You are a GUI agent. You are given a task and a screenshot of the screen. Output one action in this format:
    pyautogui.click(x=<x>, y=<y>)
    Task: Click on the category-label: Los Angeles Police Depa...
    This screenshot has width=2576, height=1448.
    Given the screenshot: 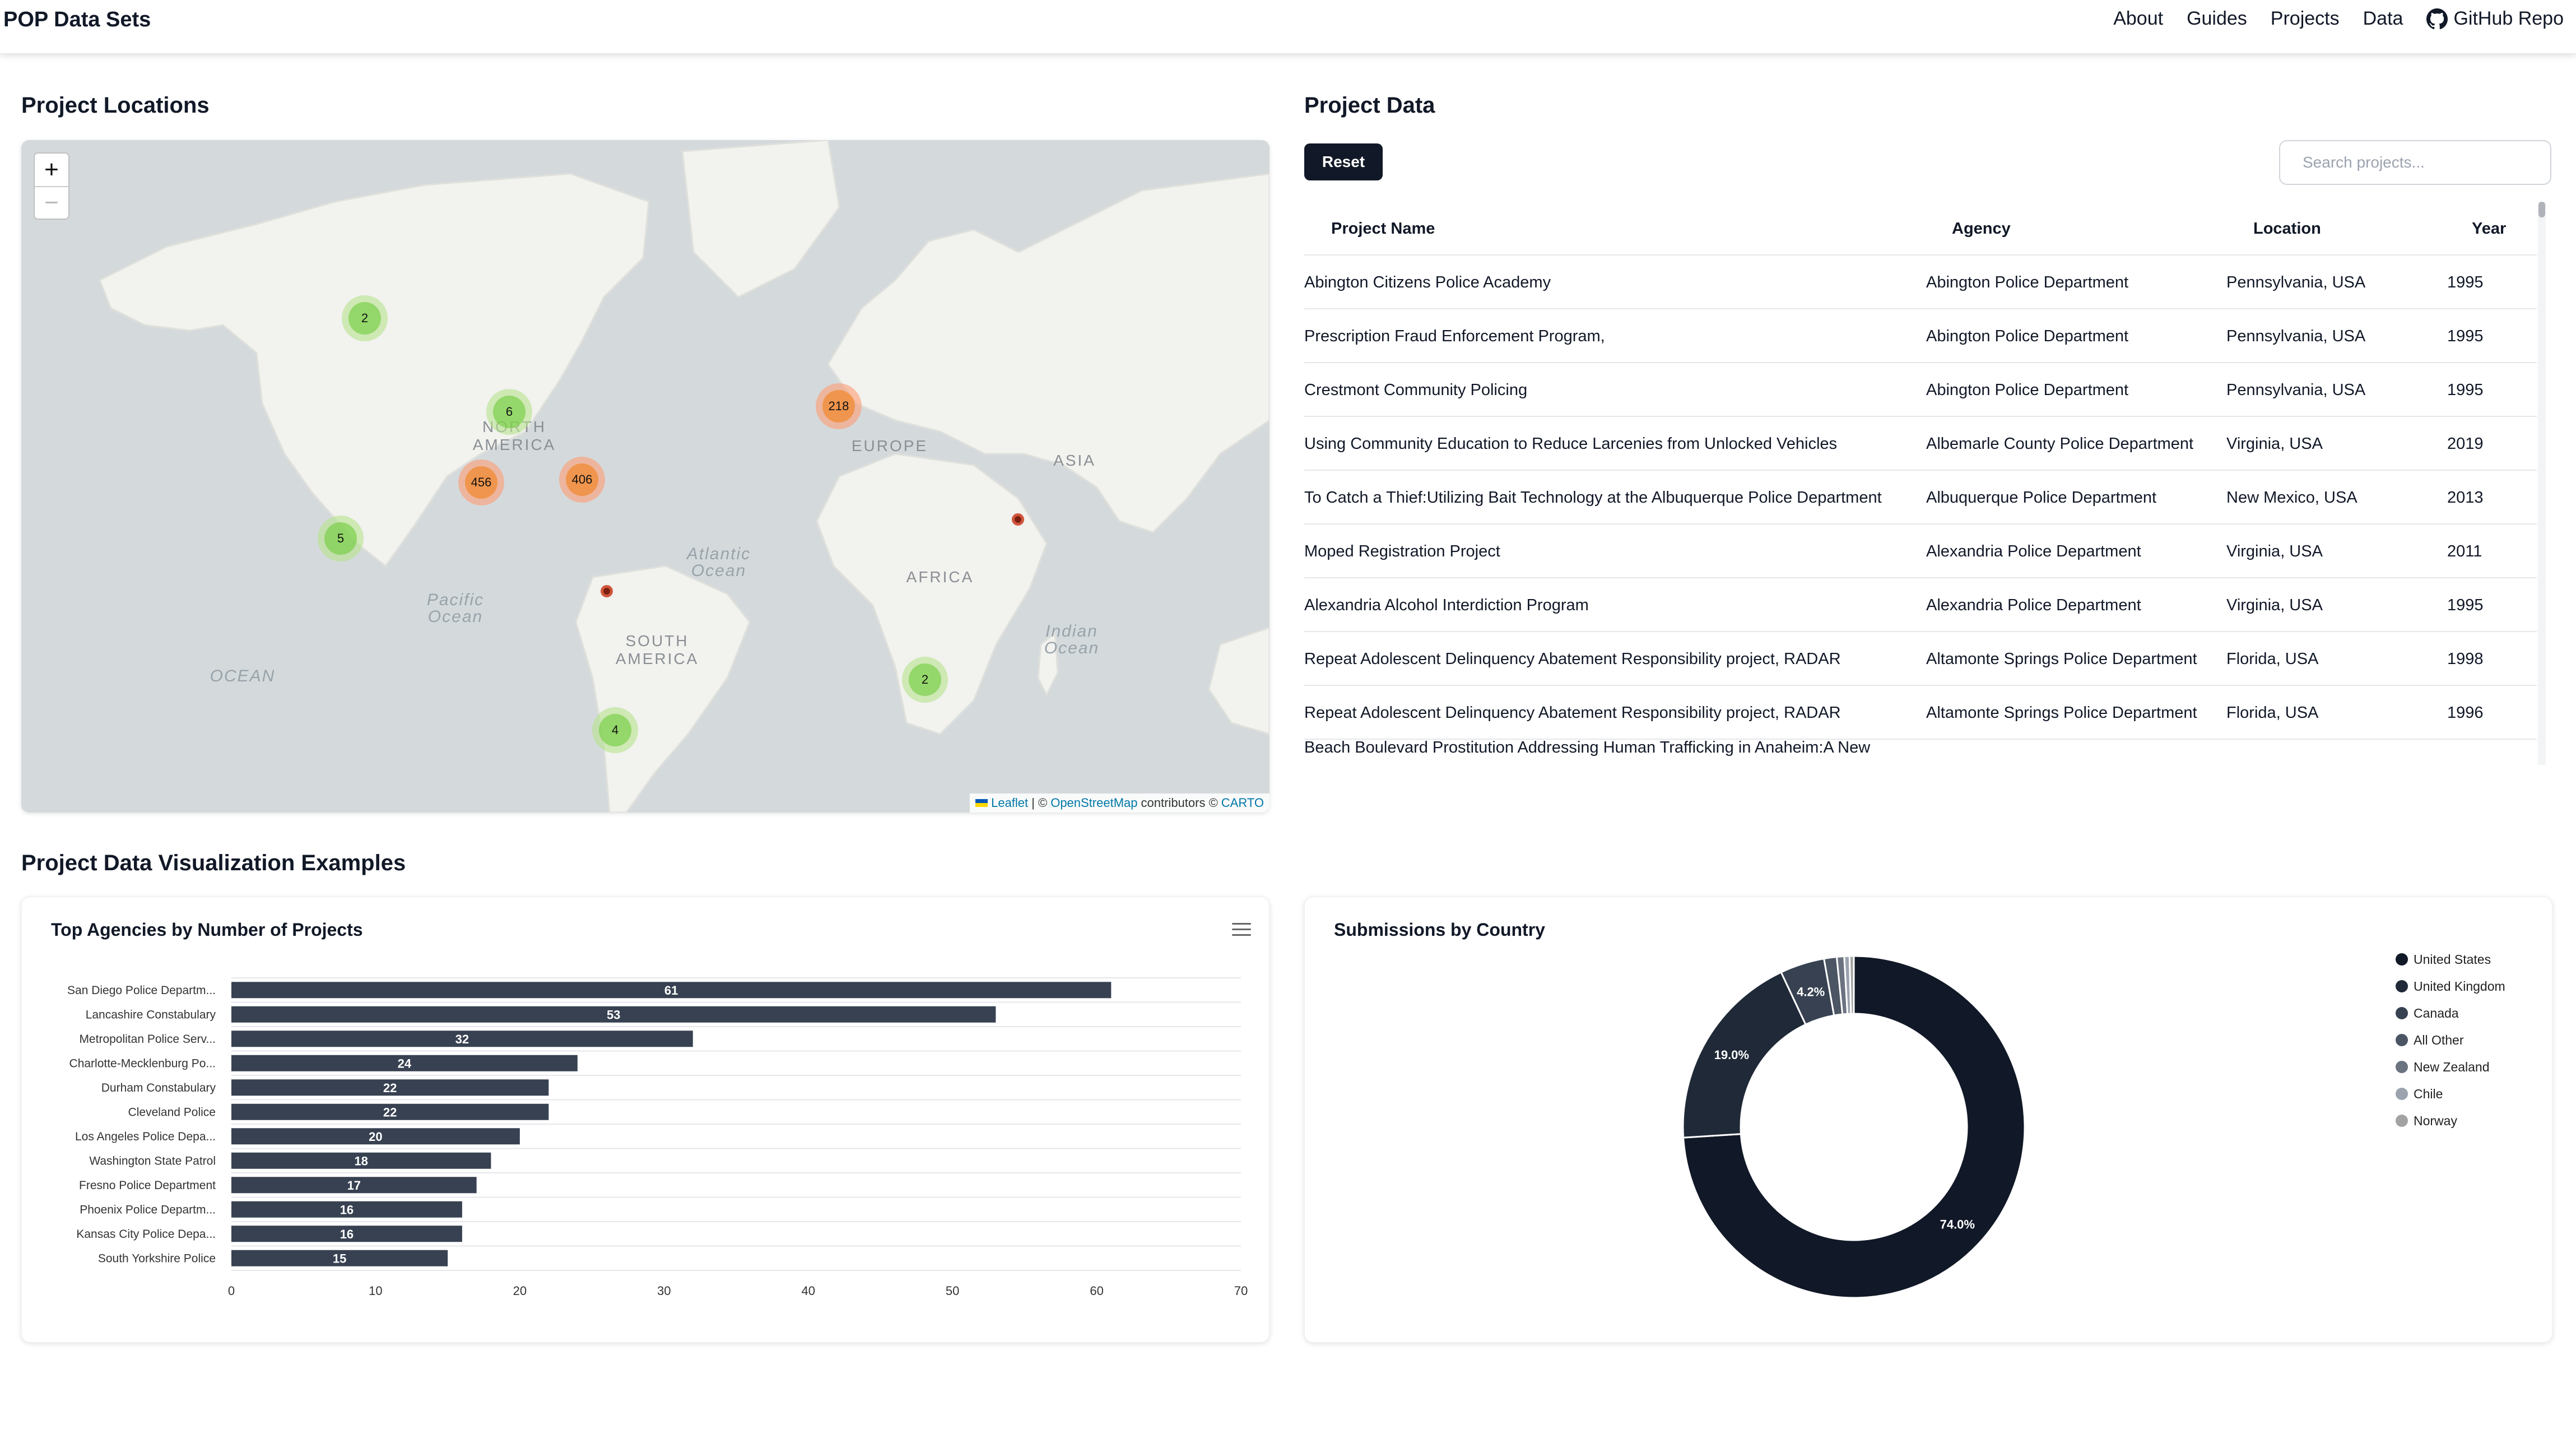 What is the action you would take?
    pyautogui.click(x=145, y=1137)
    